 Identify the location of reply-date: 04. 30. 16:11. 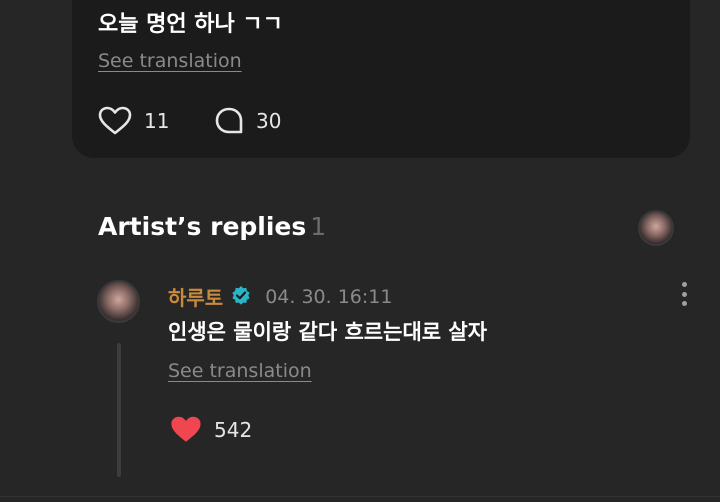
(329, 296).